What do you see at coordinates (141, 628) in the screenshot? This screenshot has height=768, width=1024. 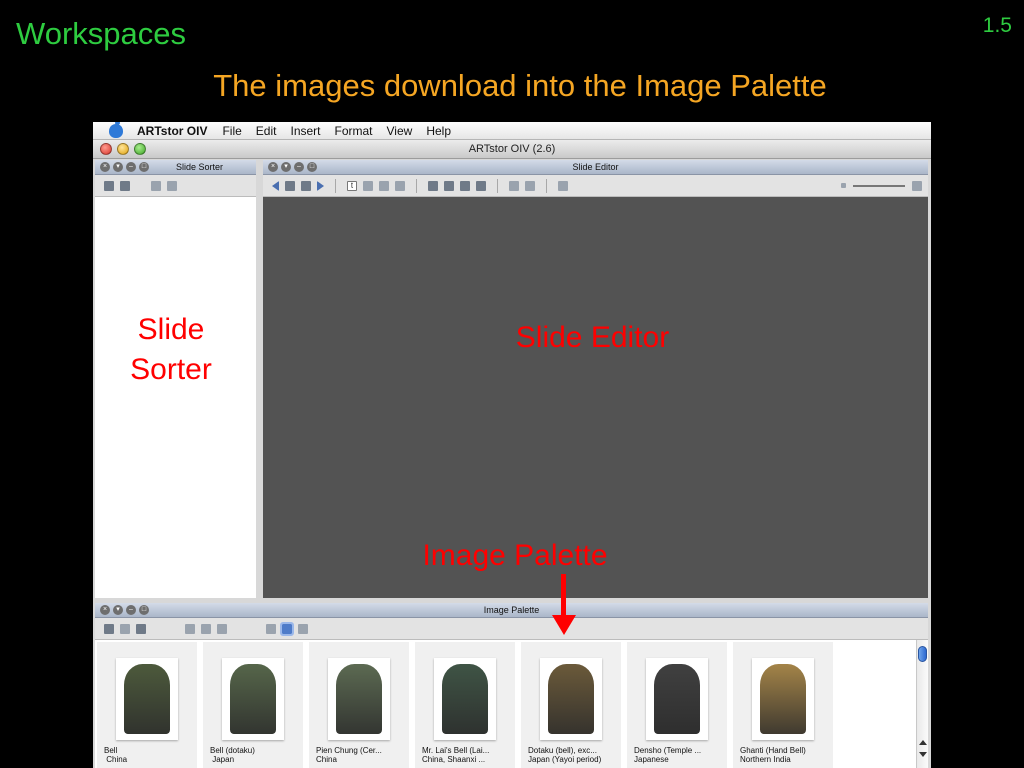 I see `image-info-icon` at bounding box center [141, 628].